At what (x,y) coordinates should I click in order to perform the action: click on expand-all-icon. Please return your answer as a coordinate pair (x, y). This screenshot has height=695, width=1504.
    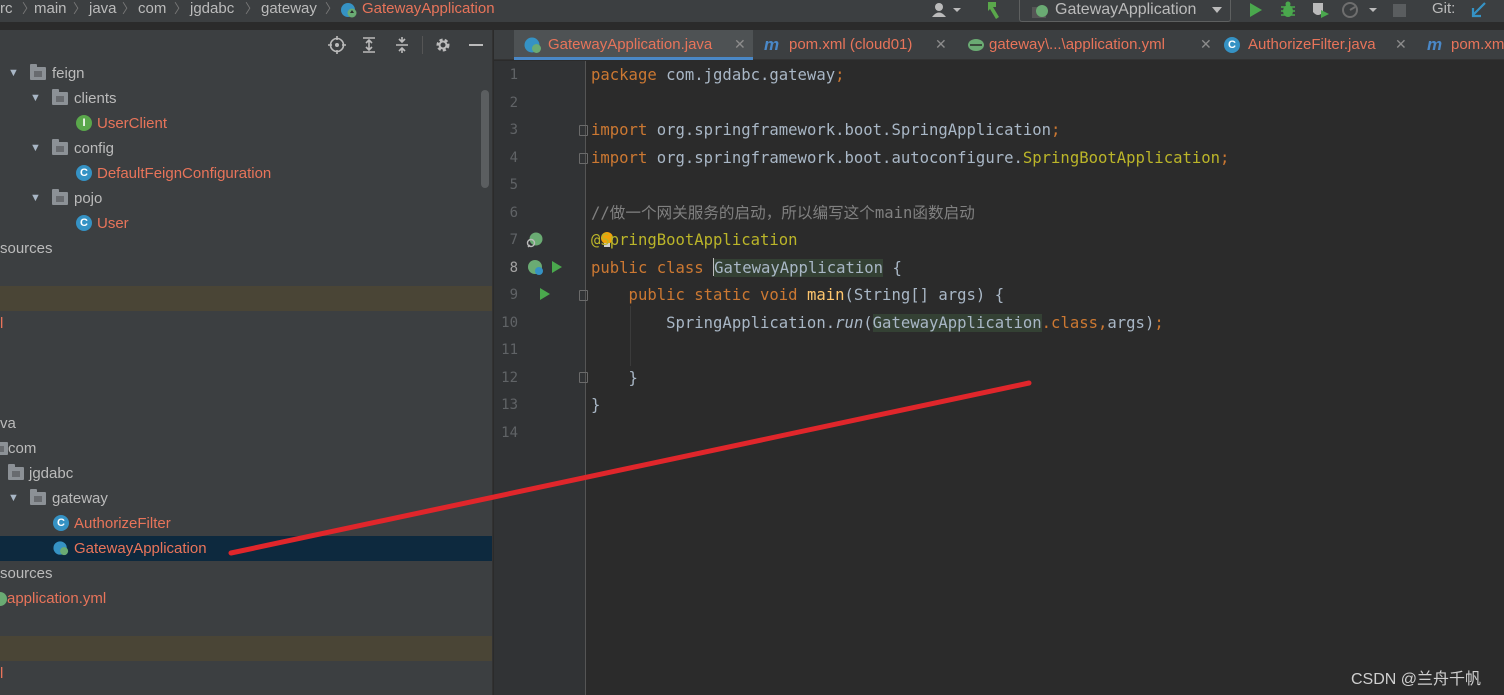
    Looking at the image, I should click on (369, 45).